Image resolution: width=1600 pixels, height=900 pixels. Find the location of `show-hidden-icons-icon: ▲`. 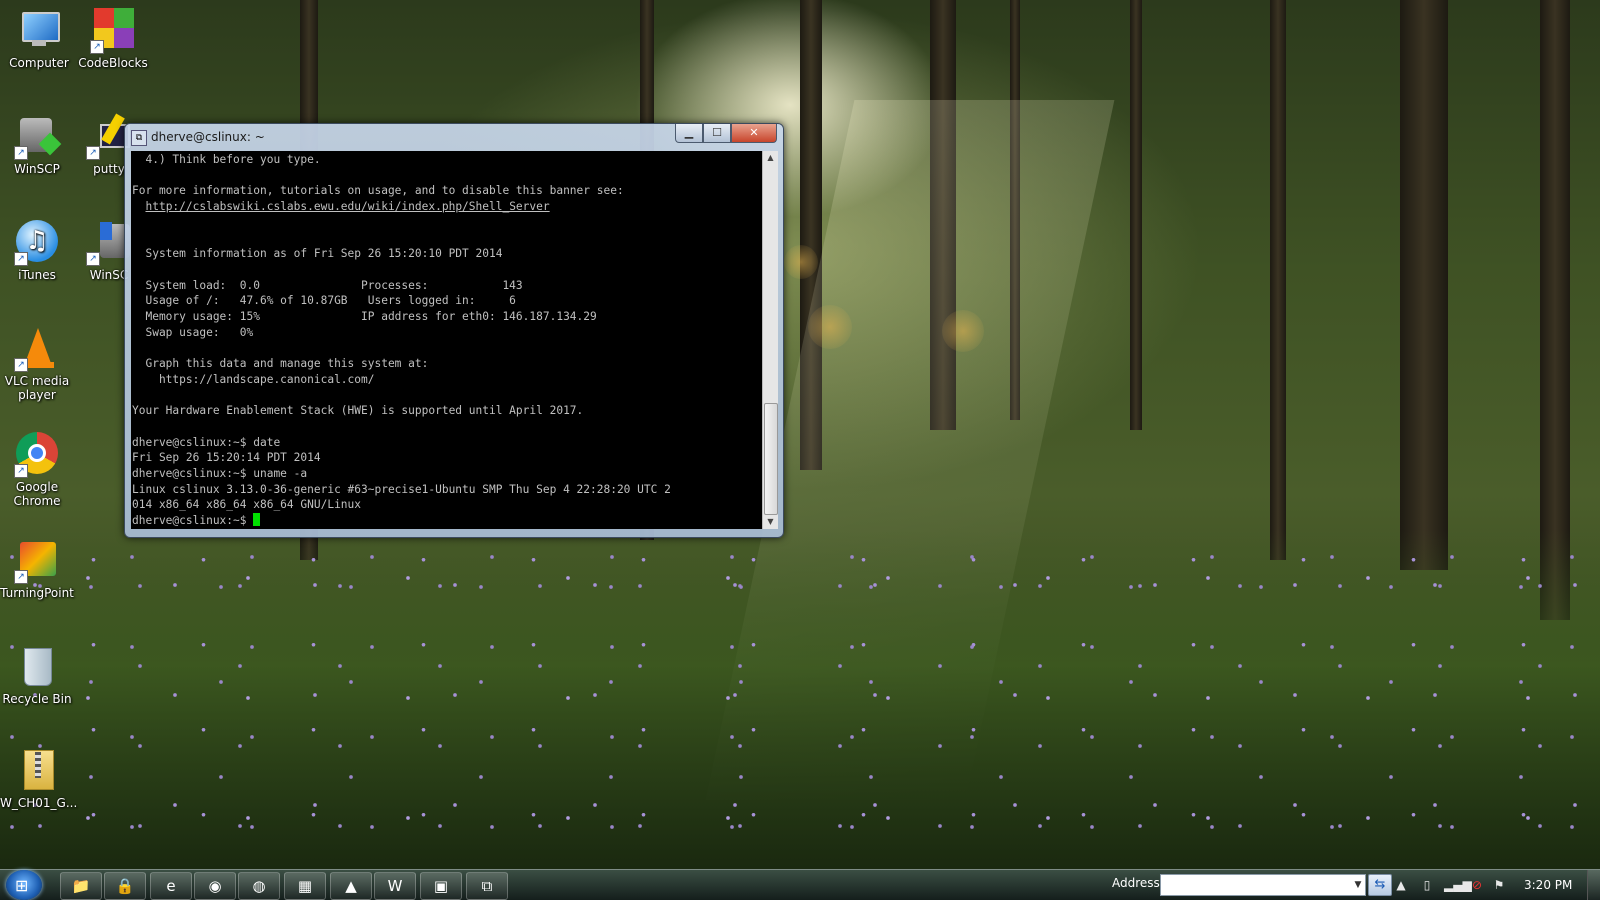

show-hidden-icons-icon: ▲ is located at coordinates (1401, 885).